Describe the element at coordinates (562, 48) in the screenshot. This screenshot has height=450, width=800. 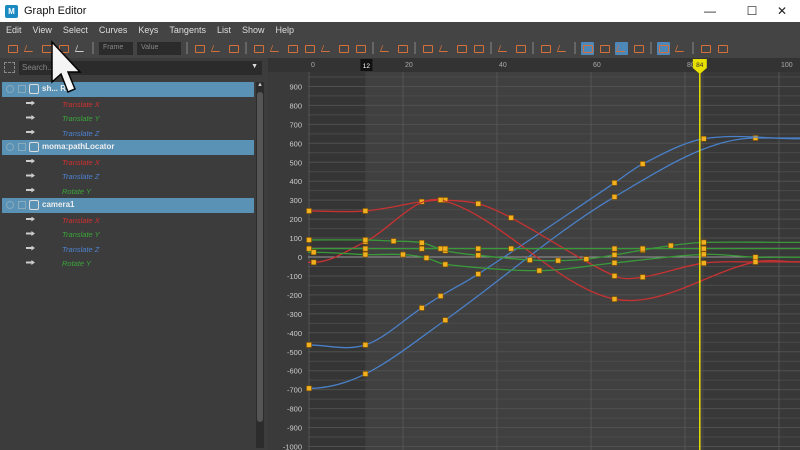
I see `denormalize-icon` at that location.